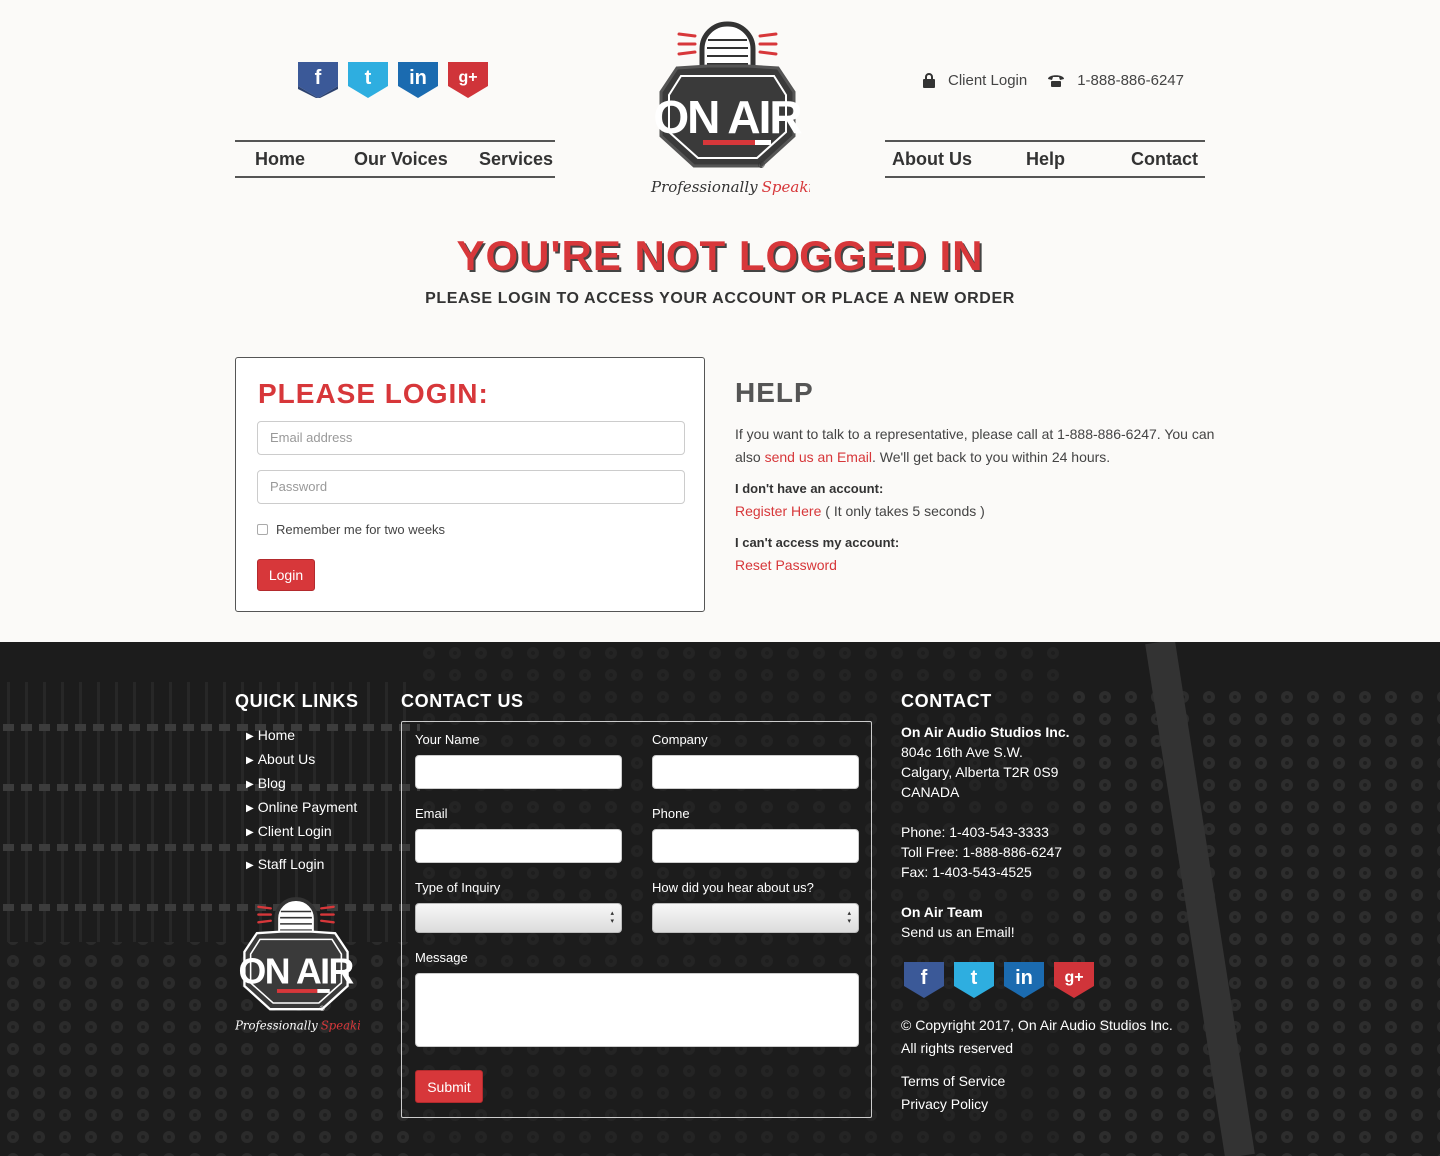 Image resolution: width=1440 pixels, height=1156 pixels. What do you see at coordinates (373, 393) in the screenshot?
I see `login-heading: PLEASE LOGIN:` at bounding box center [373, 393].